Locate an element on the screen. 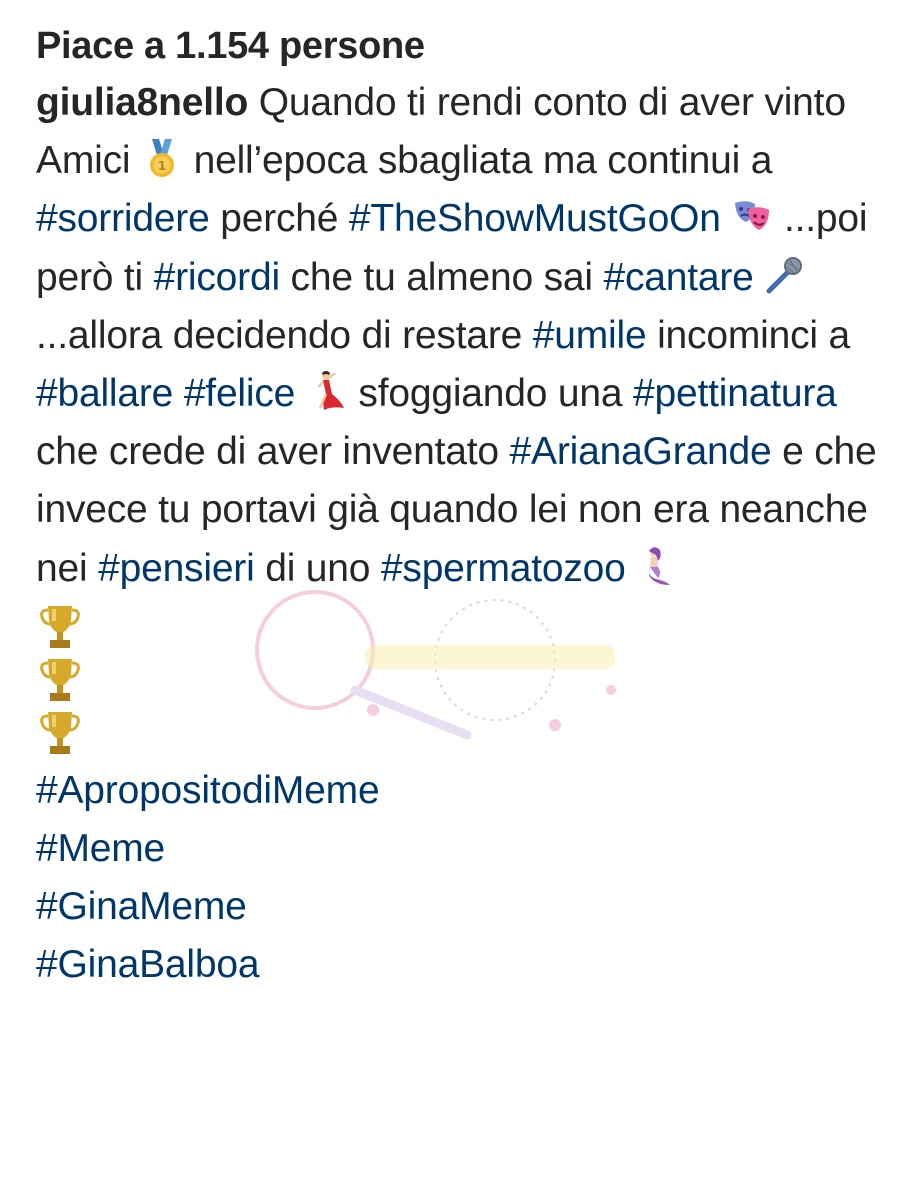 The height and width of the screenshot is (1182, 899). hashtag-pettinatura: #pettinatura is located at coordinates (735, 393).